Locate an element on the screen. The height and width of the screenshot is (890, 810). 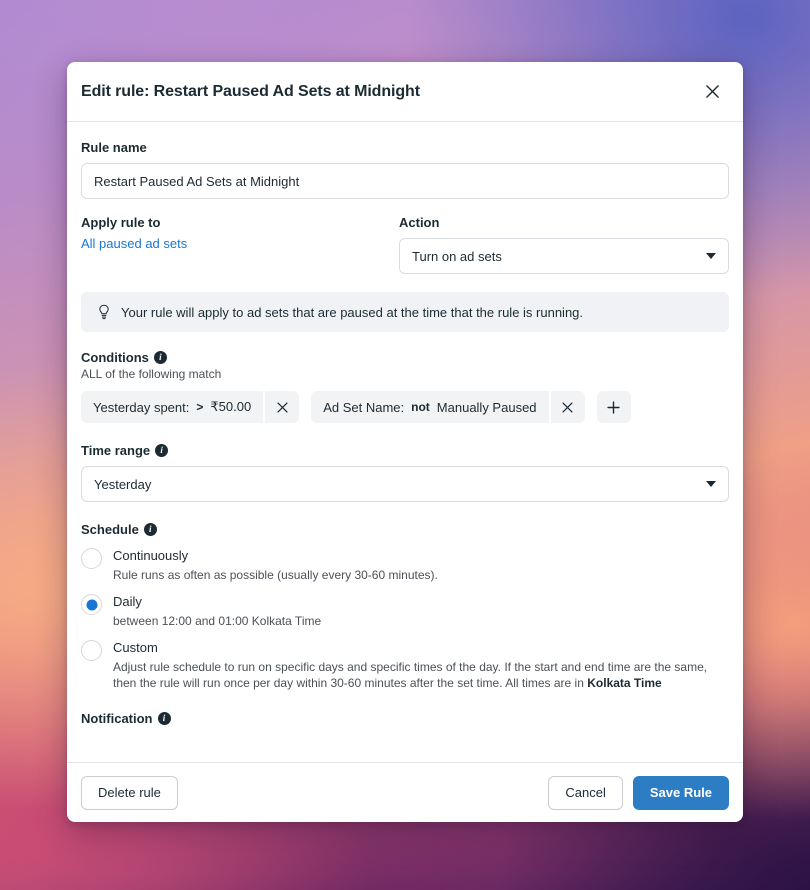
action-group: Action Turn on ad sets is located at coordinates (564, 244).